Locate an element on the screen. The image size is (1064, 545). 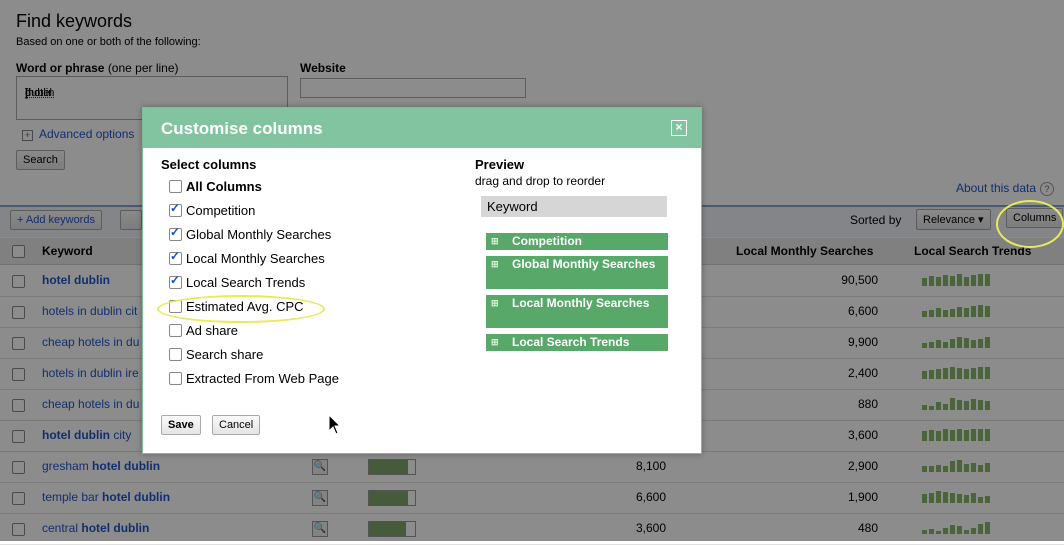
column-option-label: Competition is located at coordinates (221, 210).